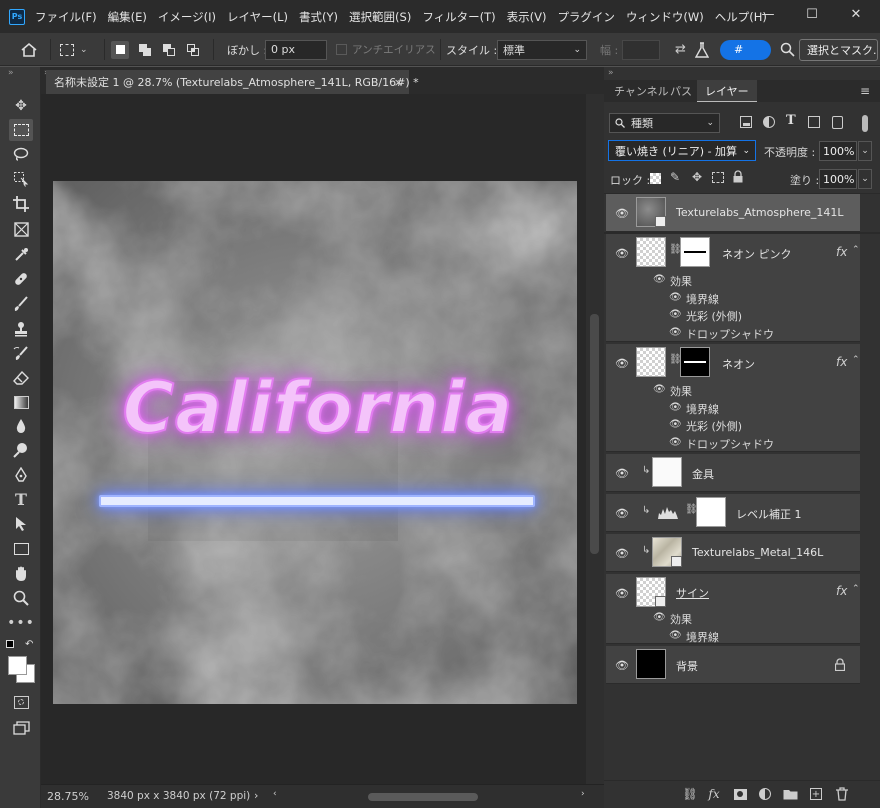 The image size is (880, 808). What do you see at coordinates (68, 796) in the screenshot?
I see `zoom-level: 28.75%` at bounding box center [68, 796].